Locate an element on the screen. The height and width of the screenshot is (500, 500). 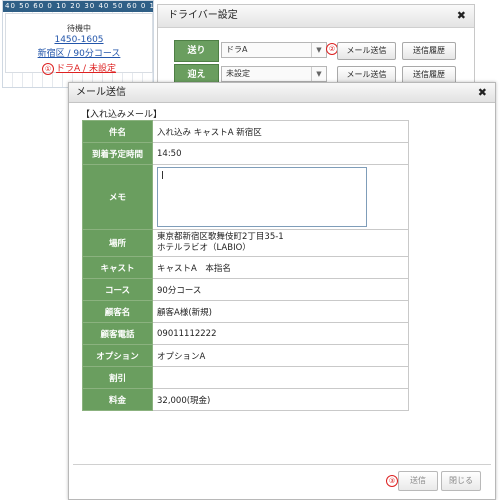
customer-name-label: 顧客名 is located at coordinates (117, 311).